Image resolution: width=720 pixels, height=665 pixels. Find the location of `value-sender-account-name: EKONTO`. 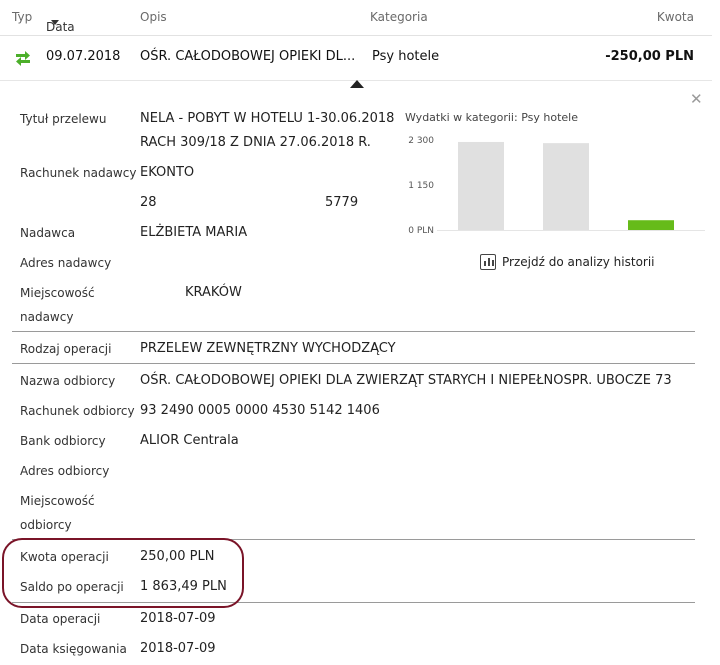

value-sender-account-name: EKONTO is located at coordinates (167, 172).